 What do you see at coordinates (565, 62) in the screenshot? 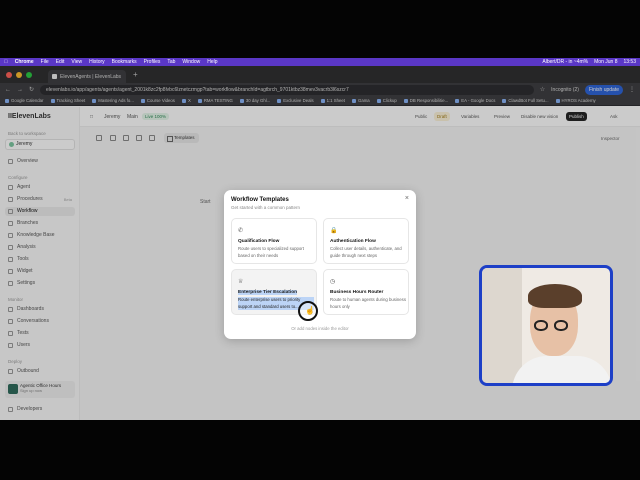
I see `status-item: Albert/DR - in ~4m%` at bounding box center [565, 62].